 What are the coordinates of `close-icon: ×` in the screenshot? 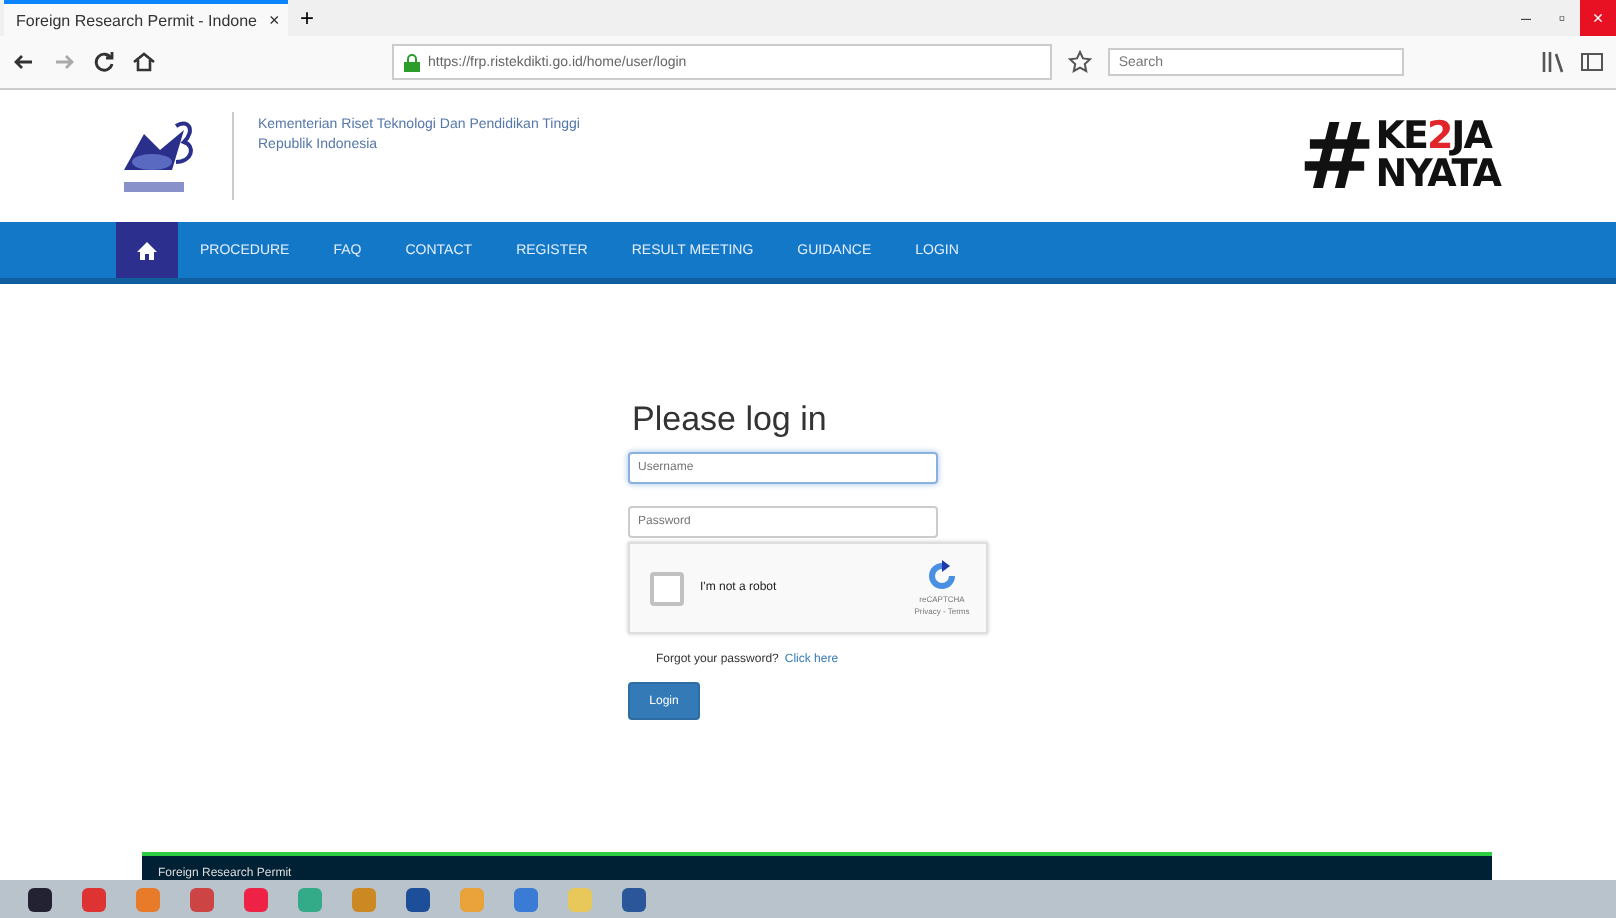 It's located at (274, 20).